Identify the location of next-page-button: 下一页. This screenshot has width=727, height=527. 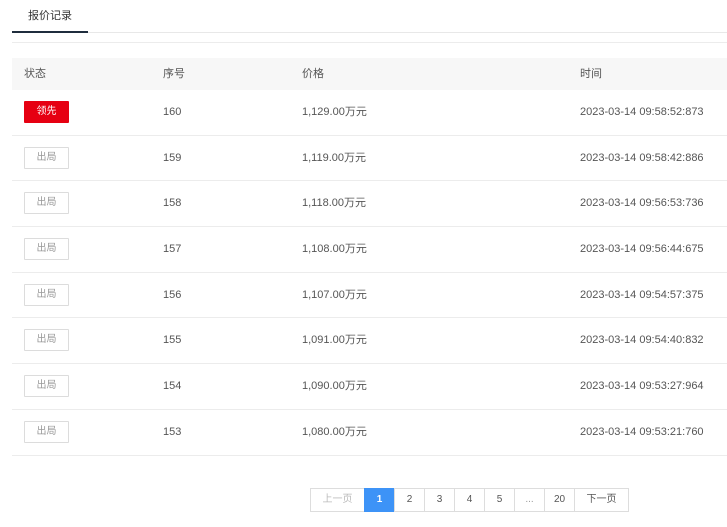
(601, 500).